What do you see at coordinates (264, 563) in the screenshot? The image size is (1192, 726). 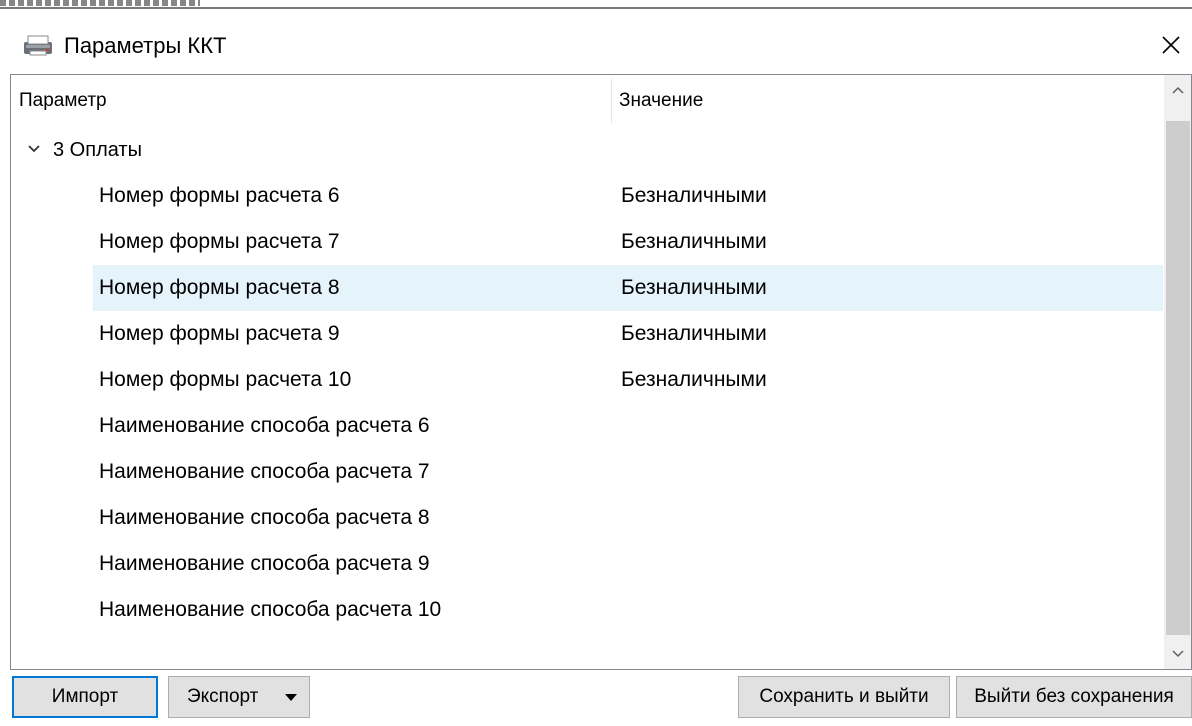 I see `row-name: Наименование способа расчета 9` at bounding box center [264, 563].